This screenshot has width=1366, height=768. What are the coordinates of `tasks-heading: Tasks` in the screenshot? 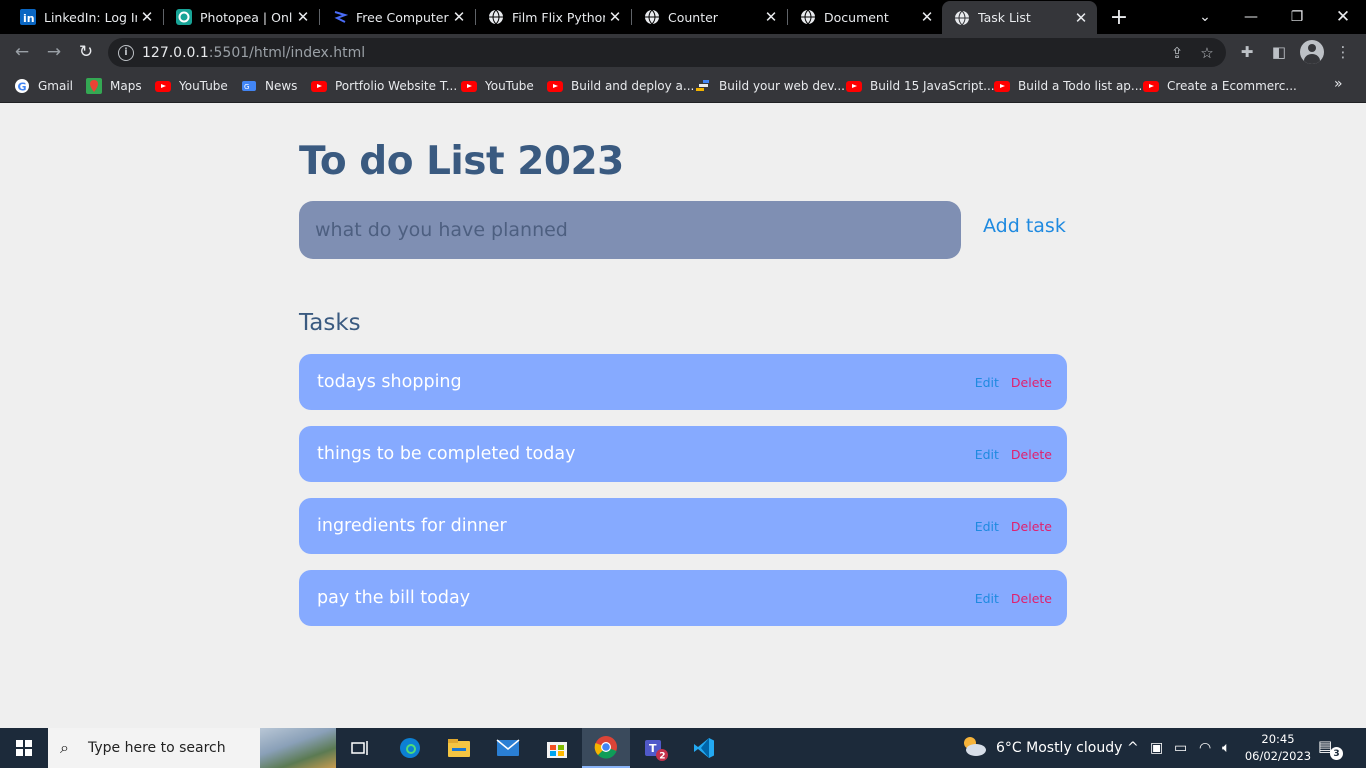 It's located at (330, 323).